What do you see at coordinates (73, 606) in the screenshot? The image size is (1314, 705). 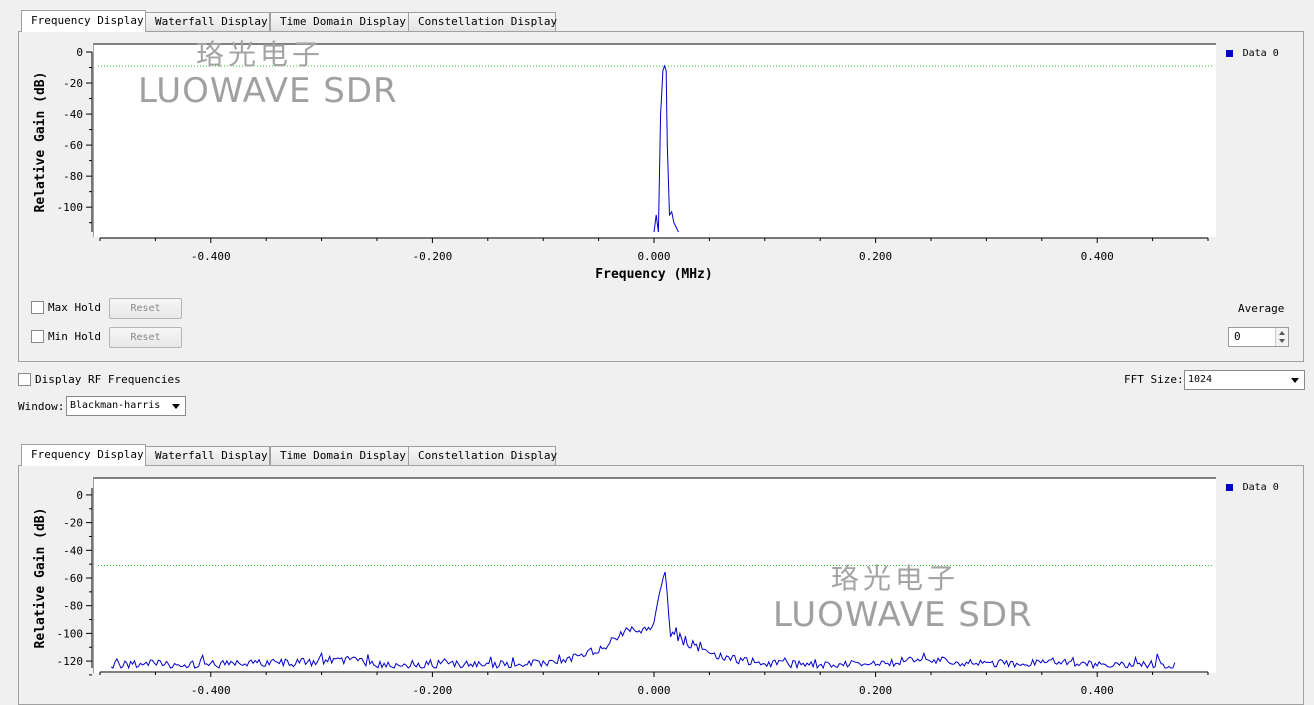 I see `y-tick-label: -80` at bounding box center [73, 606].